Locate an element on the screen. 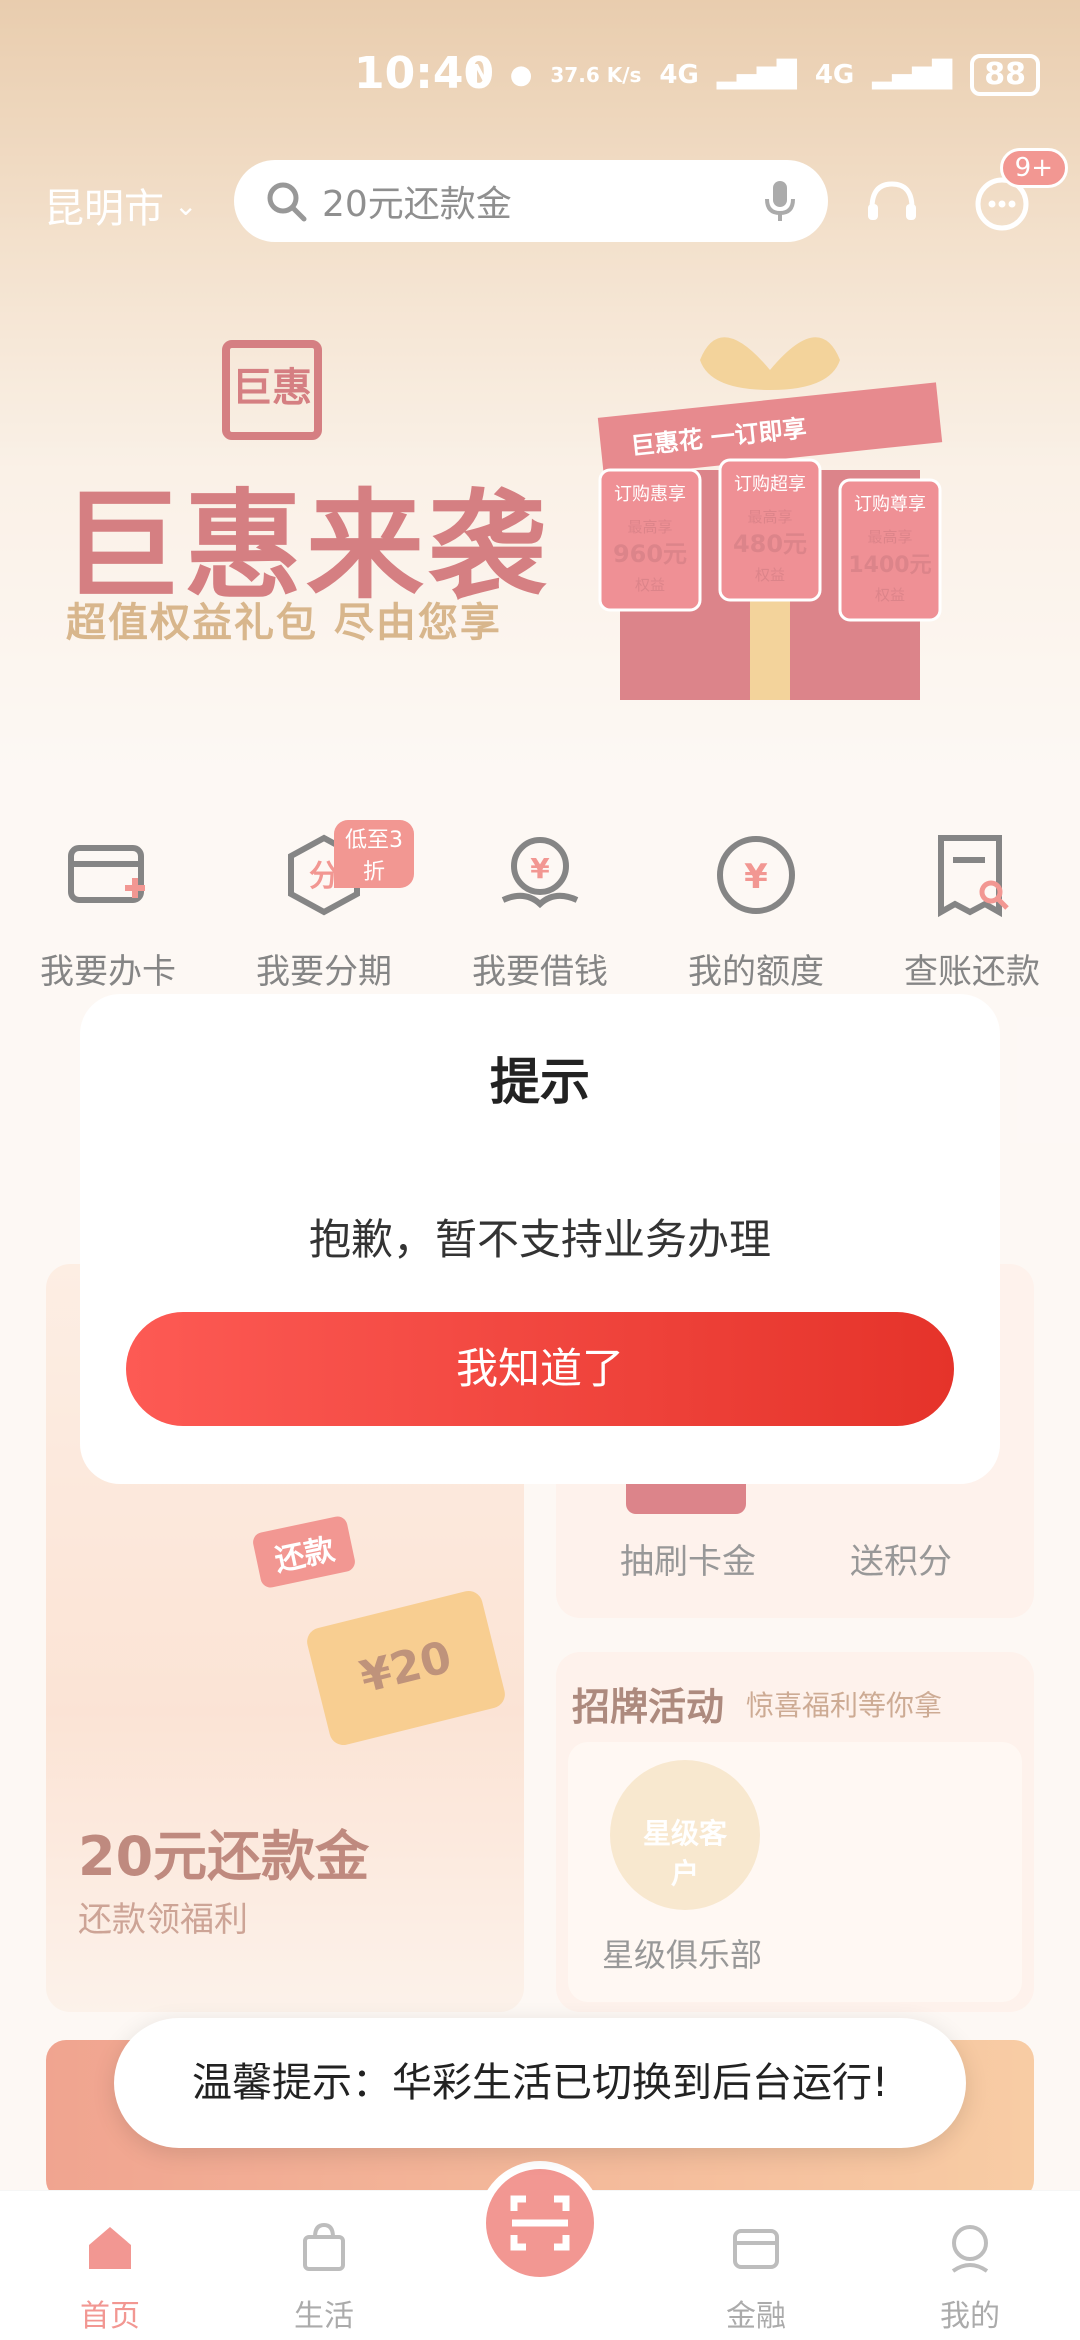 This screenshot has width=1080, height=2340. dialog-message: 抱歉，暂不支持业务办理 is located at coordinates (539, 1239).